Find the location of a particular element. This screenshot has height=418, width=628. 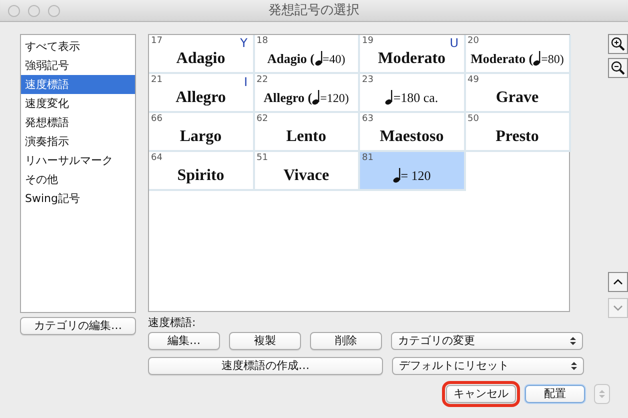

category-item: 発想標語 is located at coordinates (78, 122).